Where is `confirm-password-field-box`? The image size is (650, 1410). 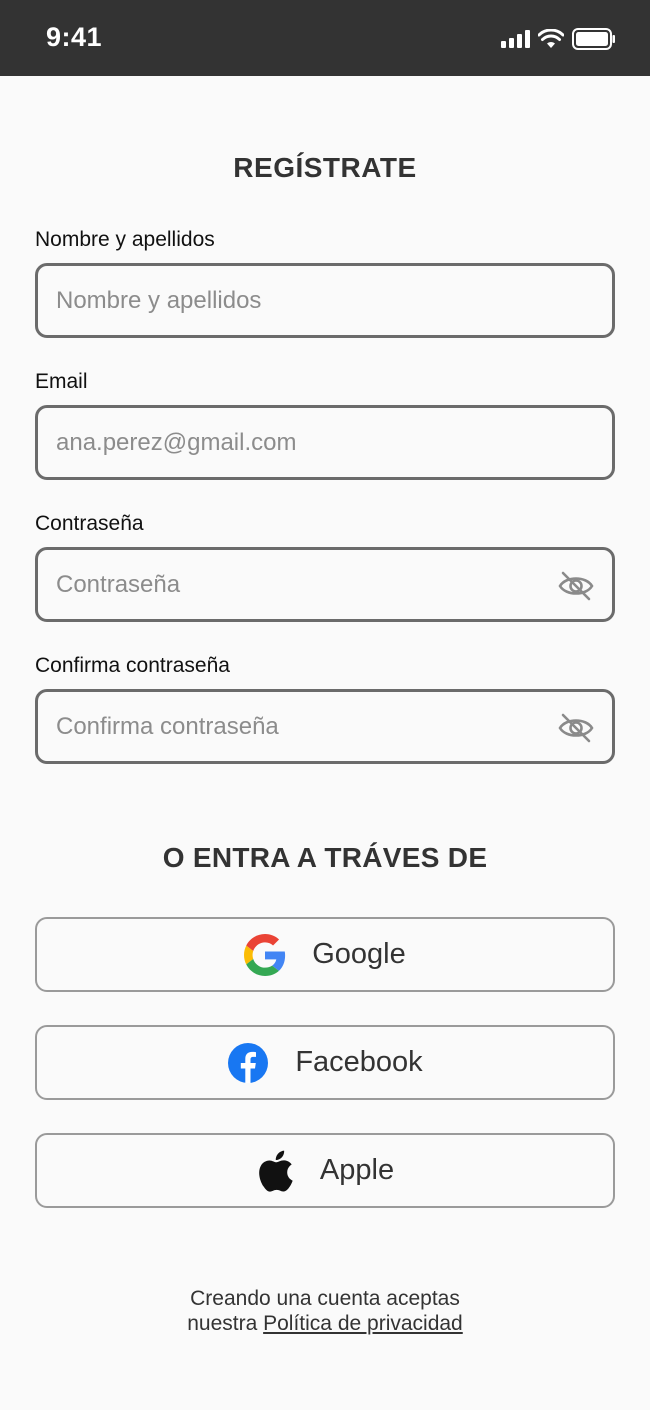
confirm-password-field-box is located at coordinates (325, 726).